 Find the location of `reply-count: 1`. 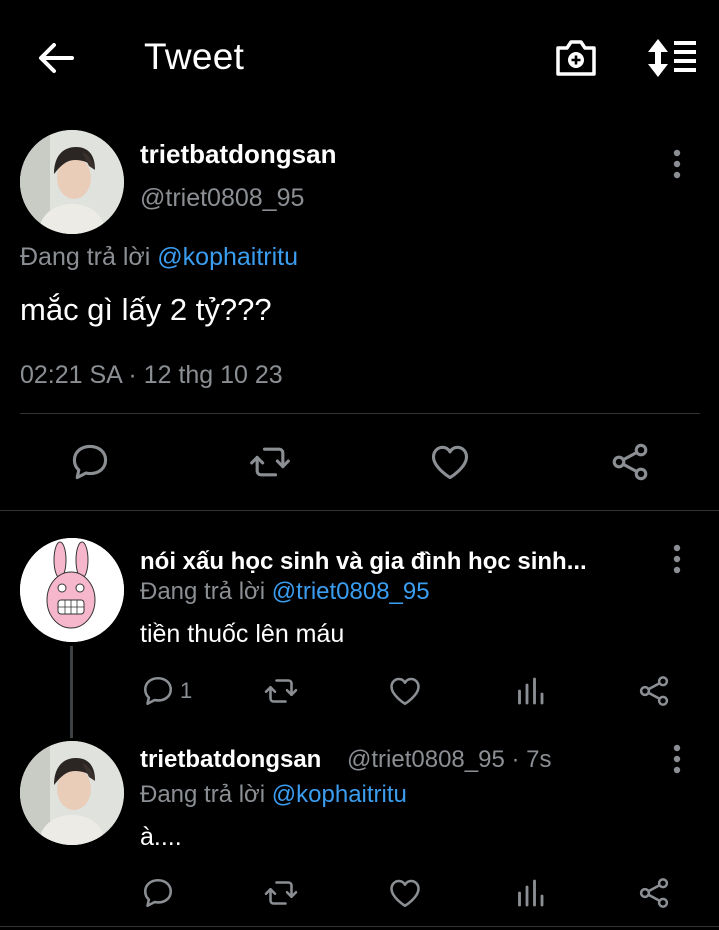

reply-count: 1 is located at coordinates (186, 690).